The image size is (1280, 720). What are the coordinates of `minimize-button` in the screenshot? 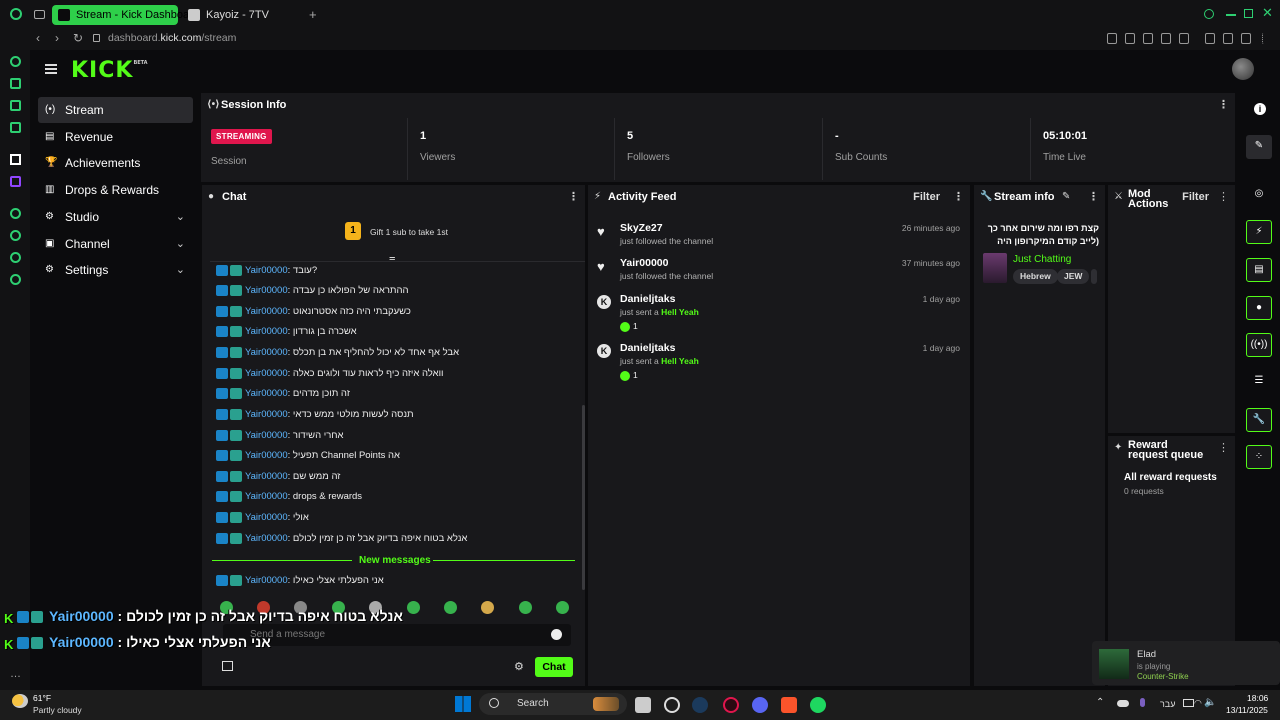 It's located at (1231, 15).